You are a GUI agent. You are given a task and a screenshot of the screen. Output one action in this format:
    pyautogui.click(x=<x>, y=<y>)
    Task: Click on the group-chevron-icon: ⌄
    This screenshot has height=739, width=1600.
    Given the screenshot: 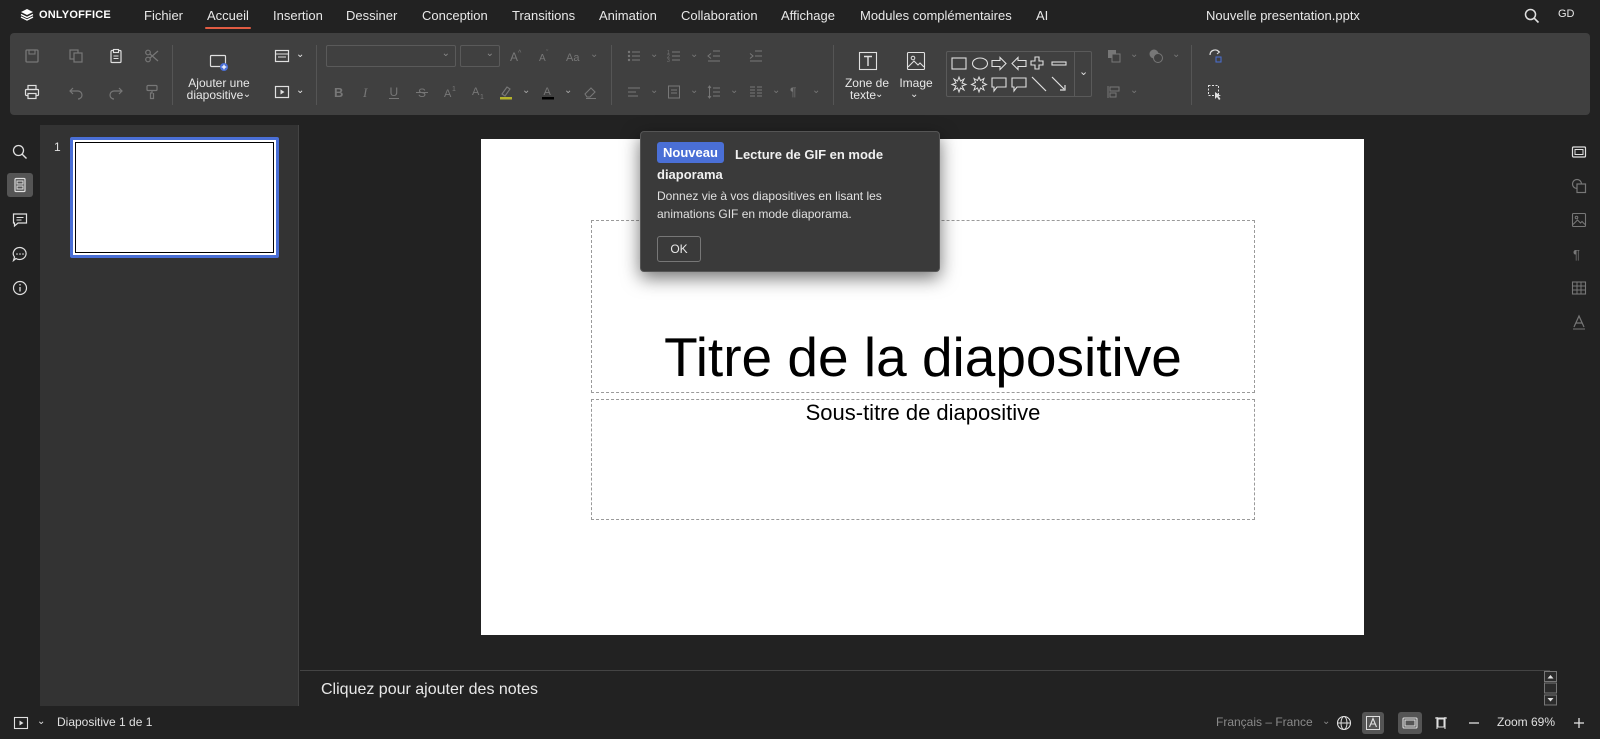 What is the action you would take?
    pyautogui.click(x=1176, y=55)
    